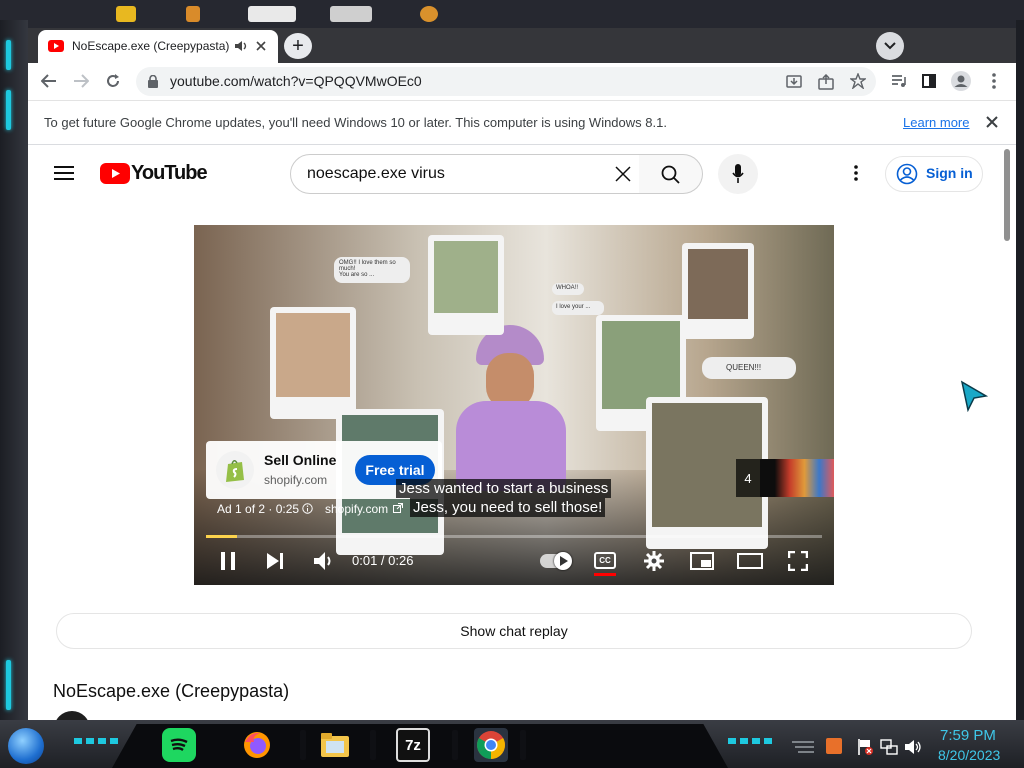 The image size is (1024, 768). Describe the element at coordinates (750, 743) in the screenshot. I see `taskbar-decoration` at that location.